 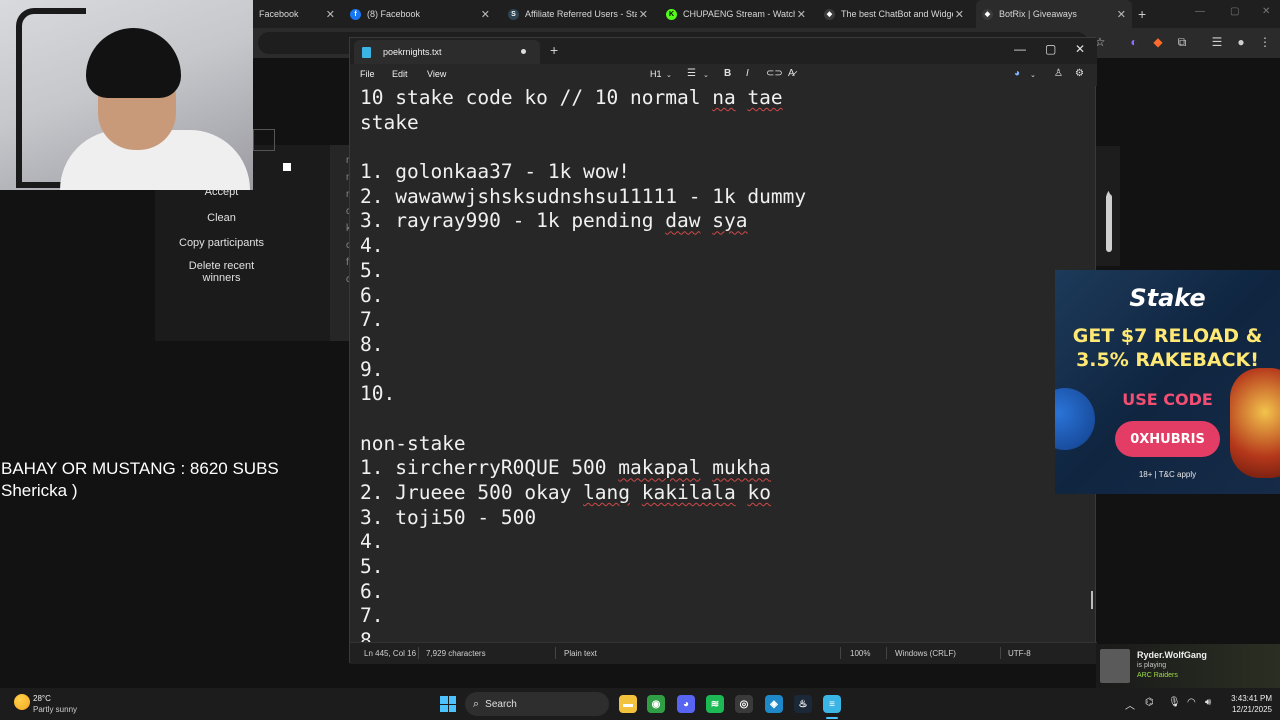 What do you see at coordinates (894, 14) in the screenshot?
I see `tab-botrix-chatbot: ◆ The best ChatBot and Widgets ✕` at bounding box center [894, 14].